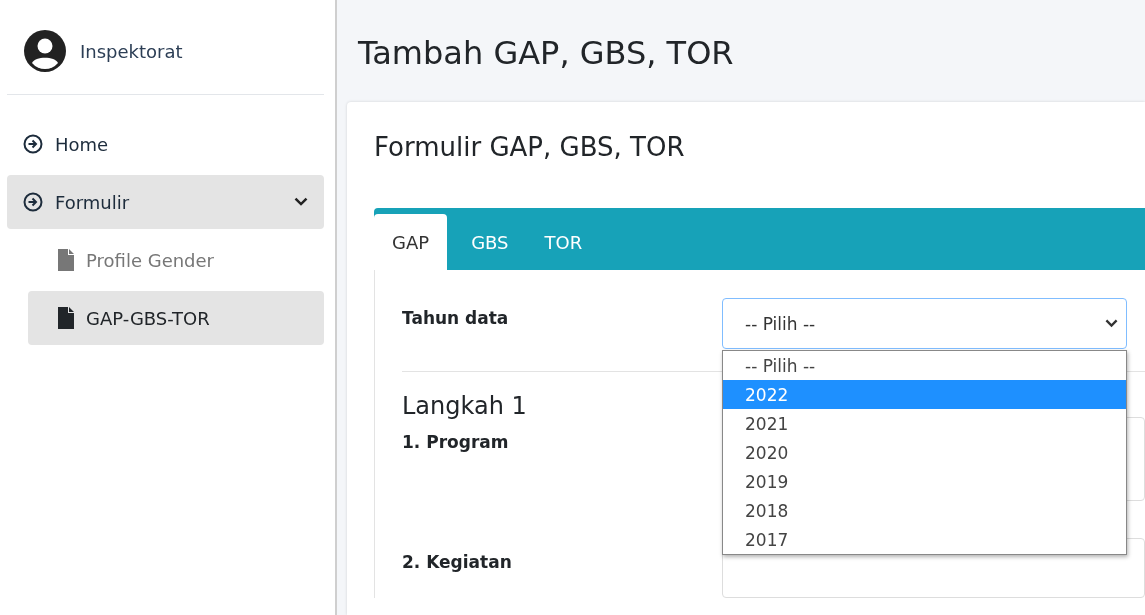  I want to click on card-title: Formulir GAP, GBS, TOR, so click(530, 147).